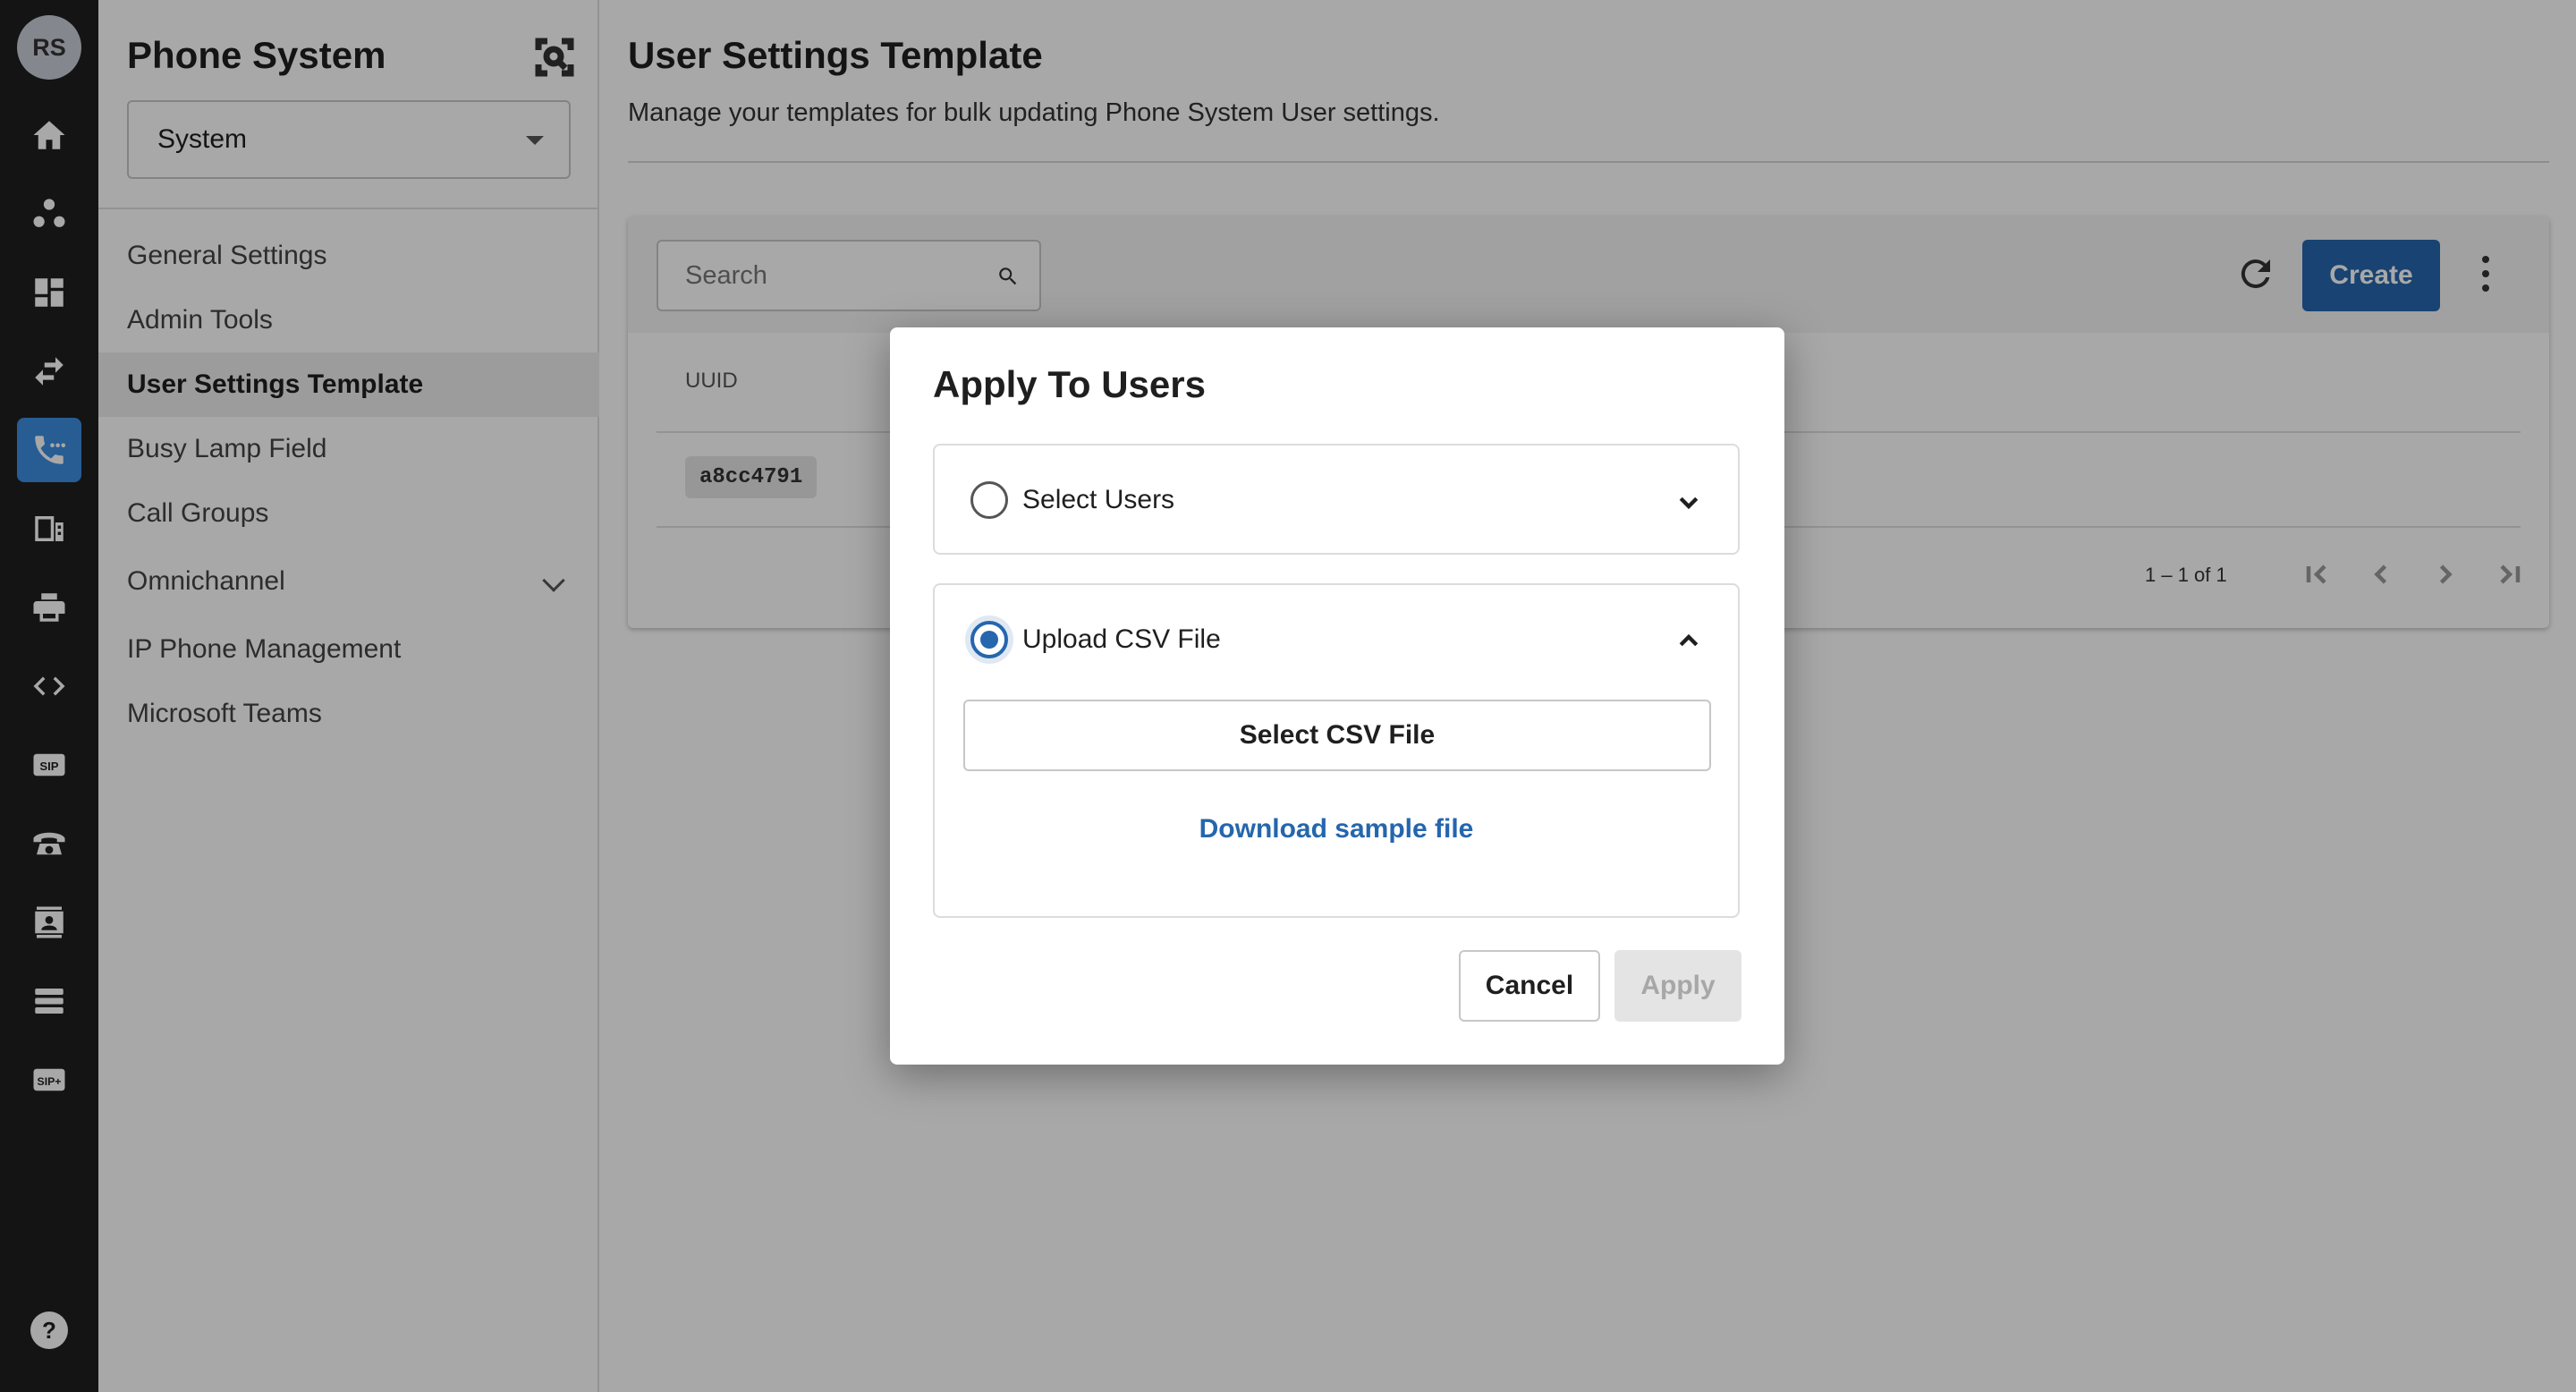 Image resolution: width=2576 pixels, height=1392 pixels. Describe the element at coordinates (1529, 986) in the screenshot. I see `cancel-button: Cancel` at that location.